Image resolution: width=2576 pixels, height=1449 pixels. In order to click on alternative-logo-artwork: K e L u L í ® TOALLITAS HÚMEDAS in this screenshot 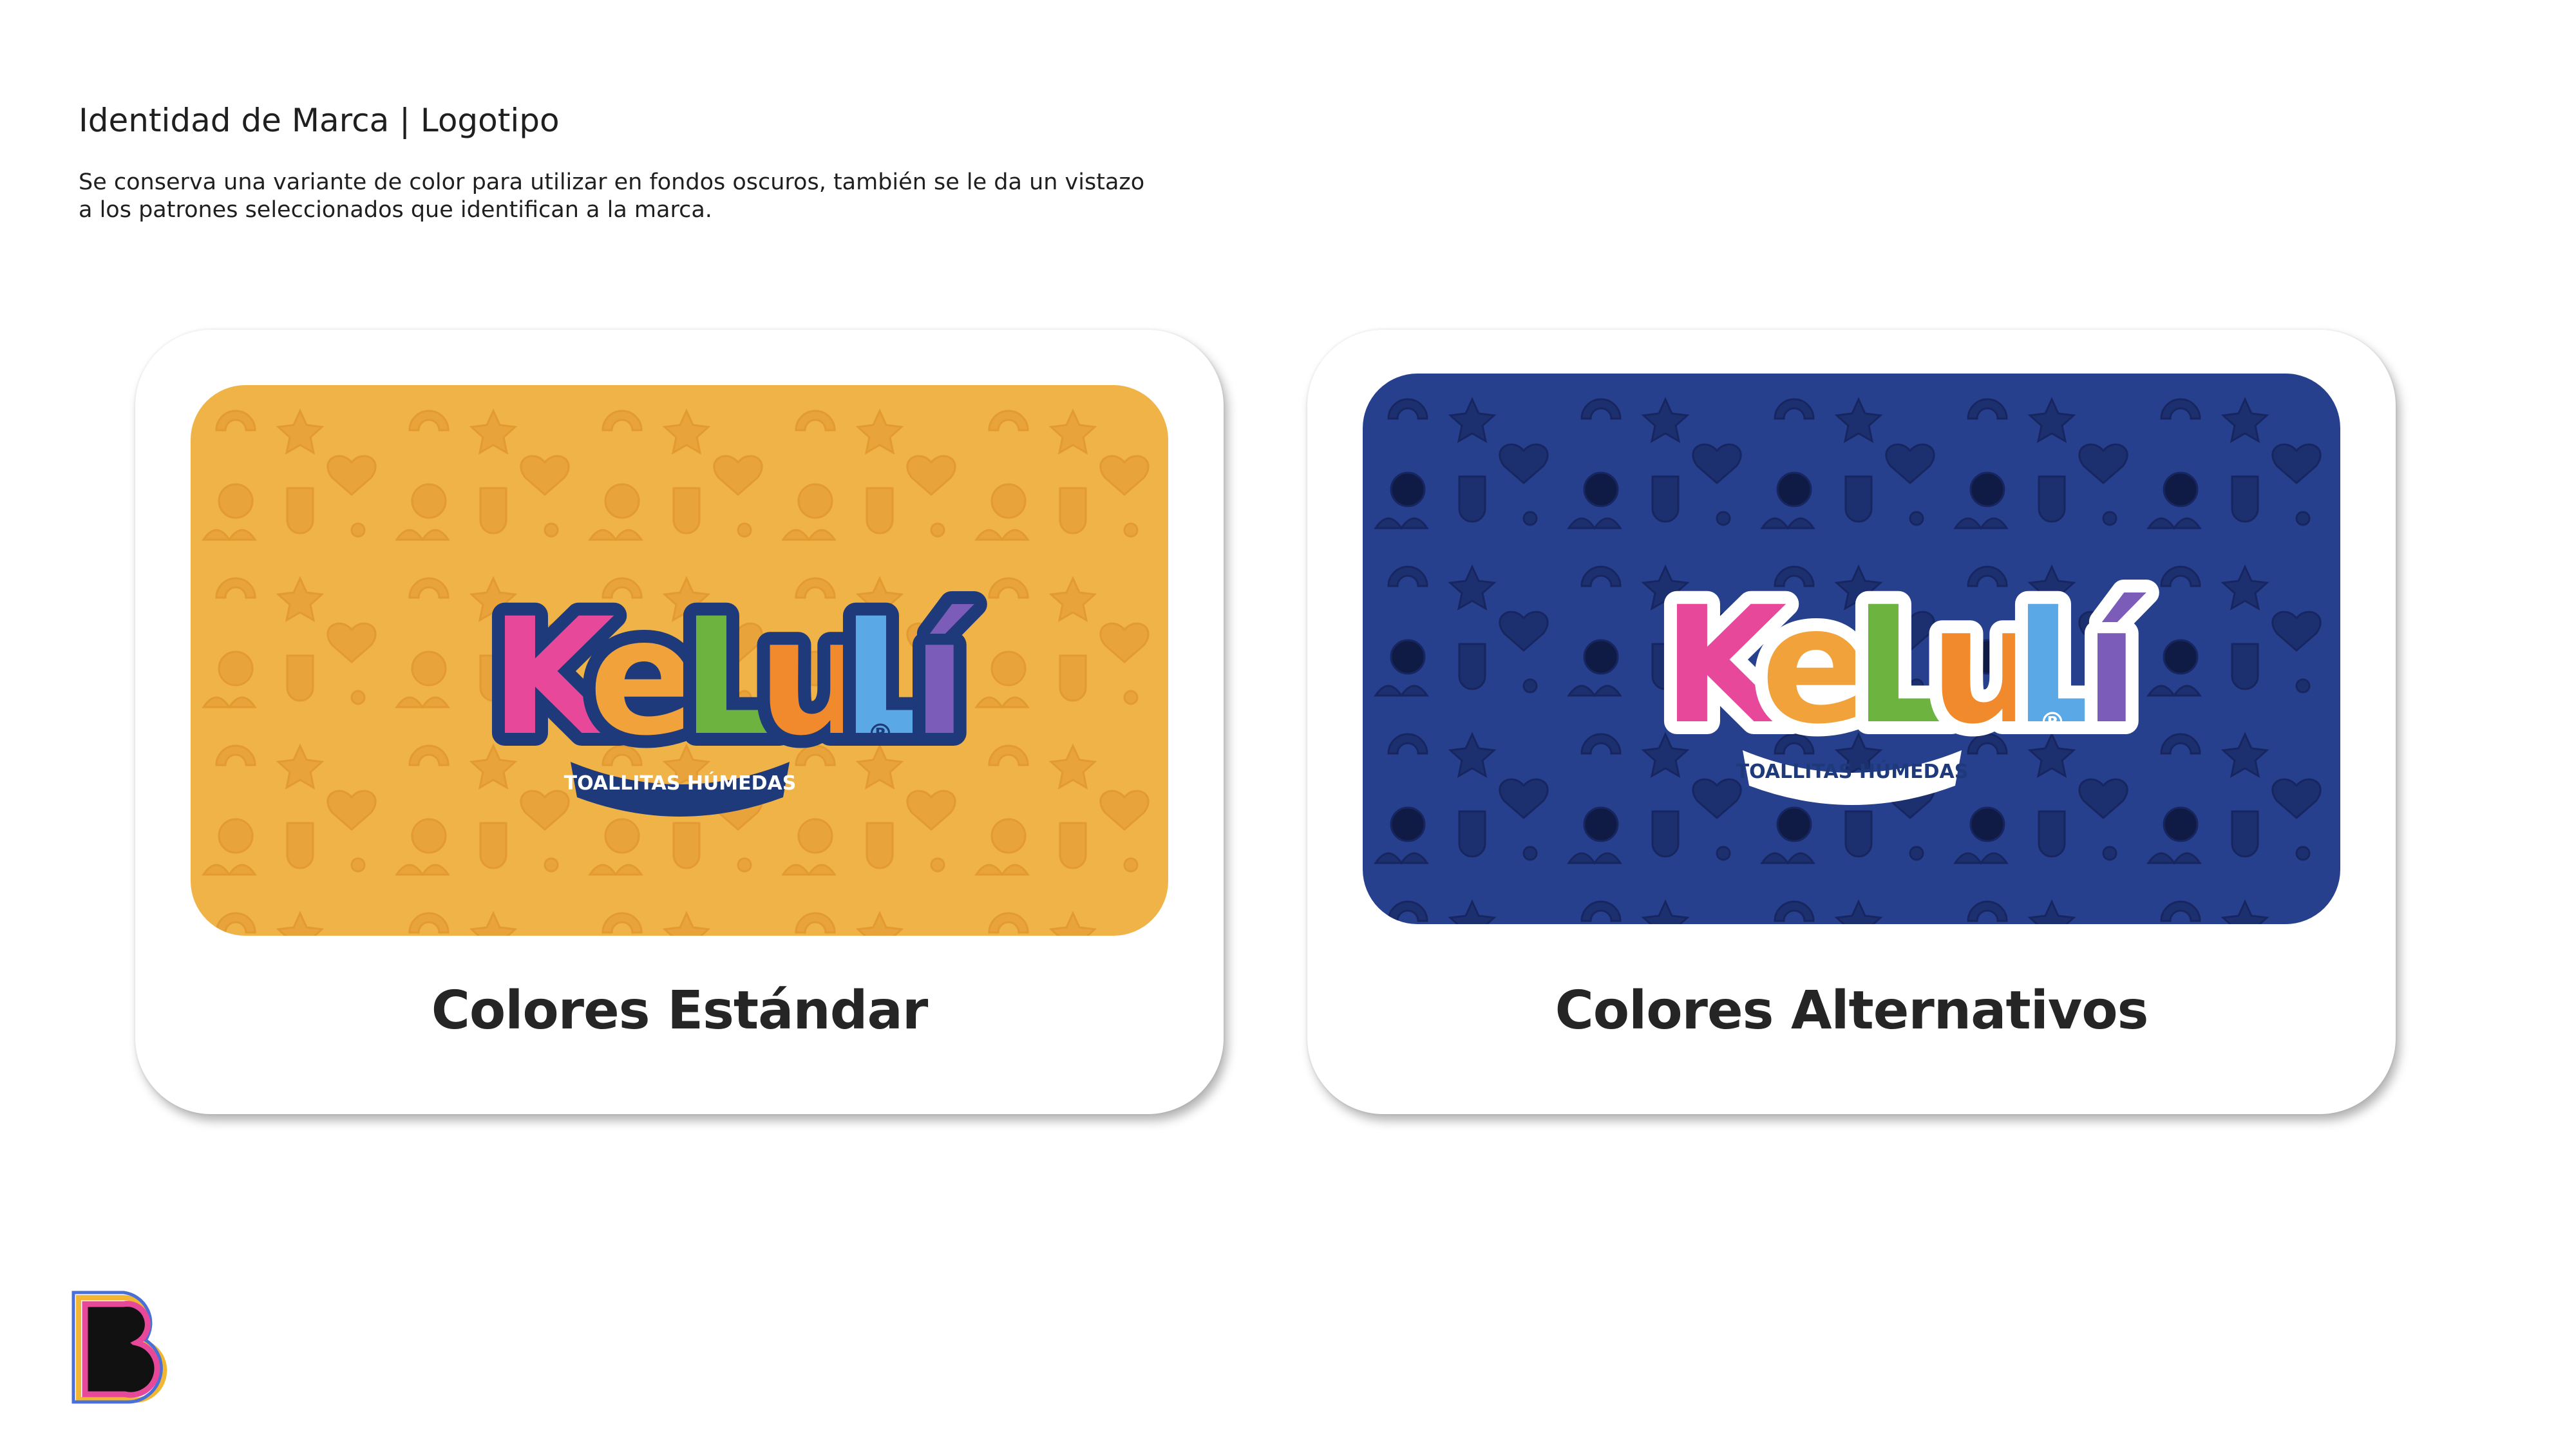, I will do `click(1851, 649)`.